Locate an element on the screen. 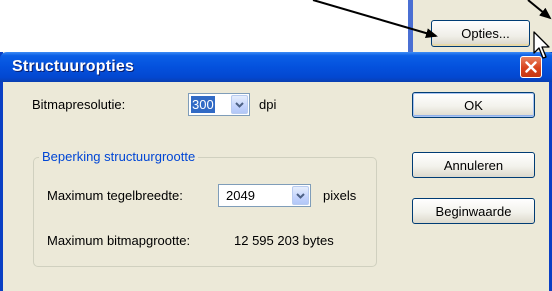  max-tile-width-combo: 2049 is located at coordinates (264, 195).